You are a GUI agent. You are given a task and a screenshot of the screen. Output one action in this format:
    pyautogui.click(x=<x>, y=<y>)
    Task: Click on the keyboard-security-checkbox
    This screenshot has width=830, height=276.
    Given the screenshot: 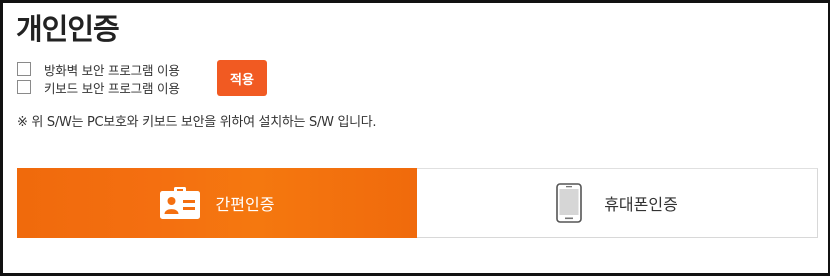 What is the action you would take?
    pyautogui.click(x=24, y=87)
    